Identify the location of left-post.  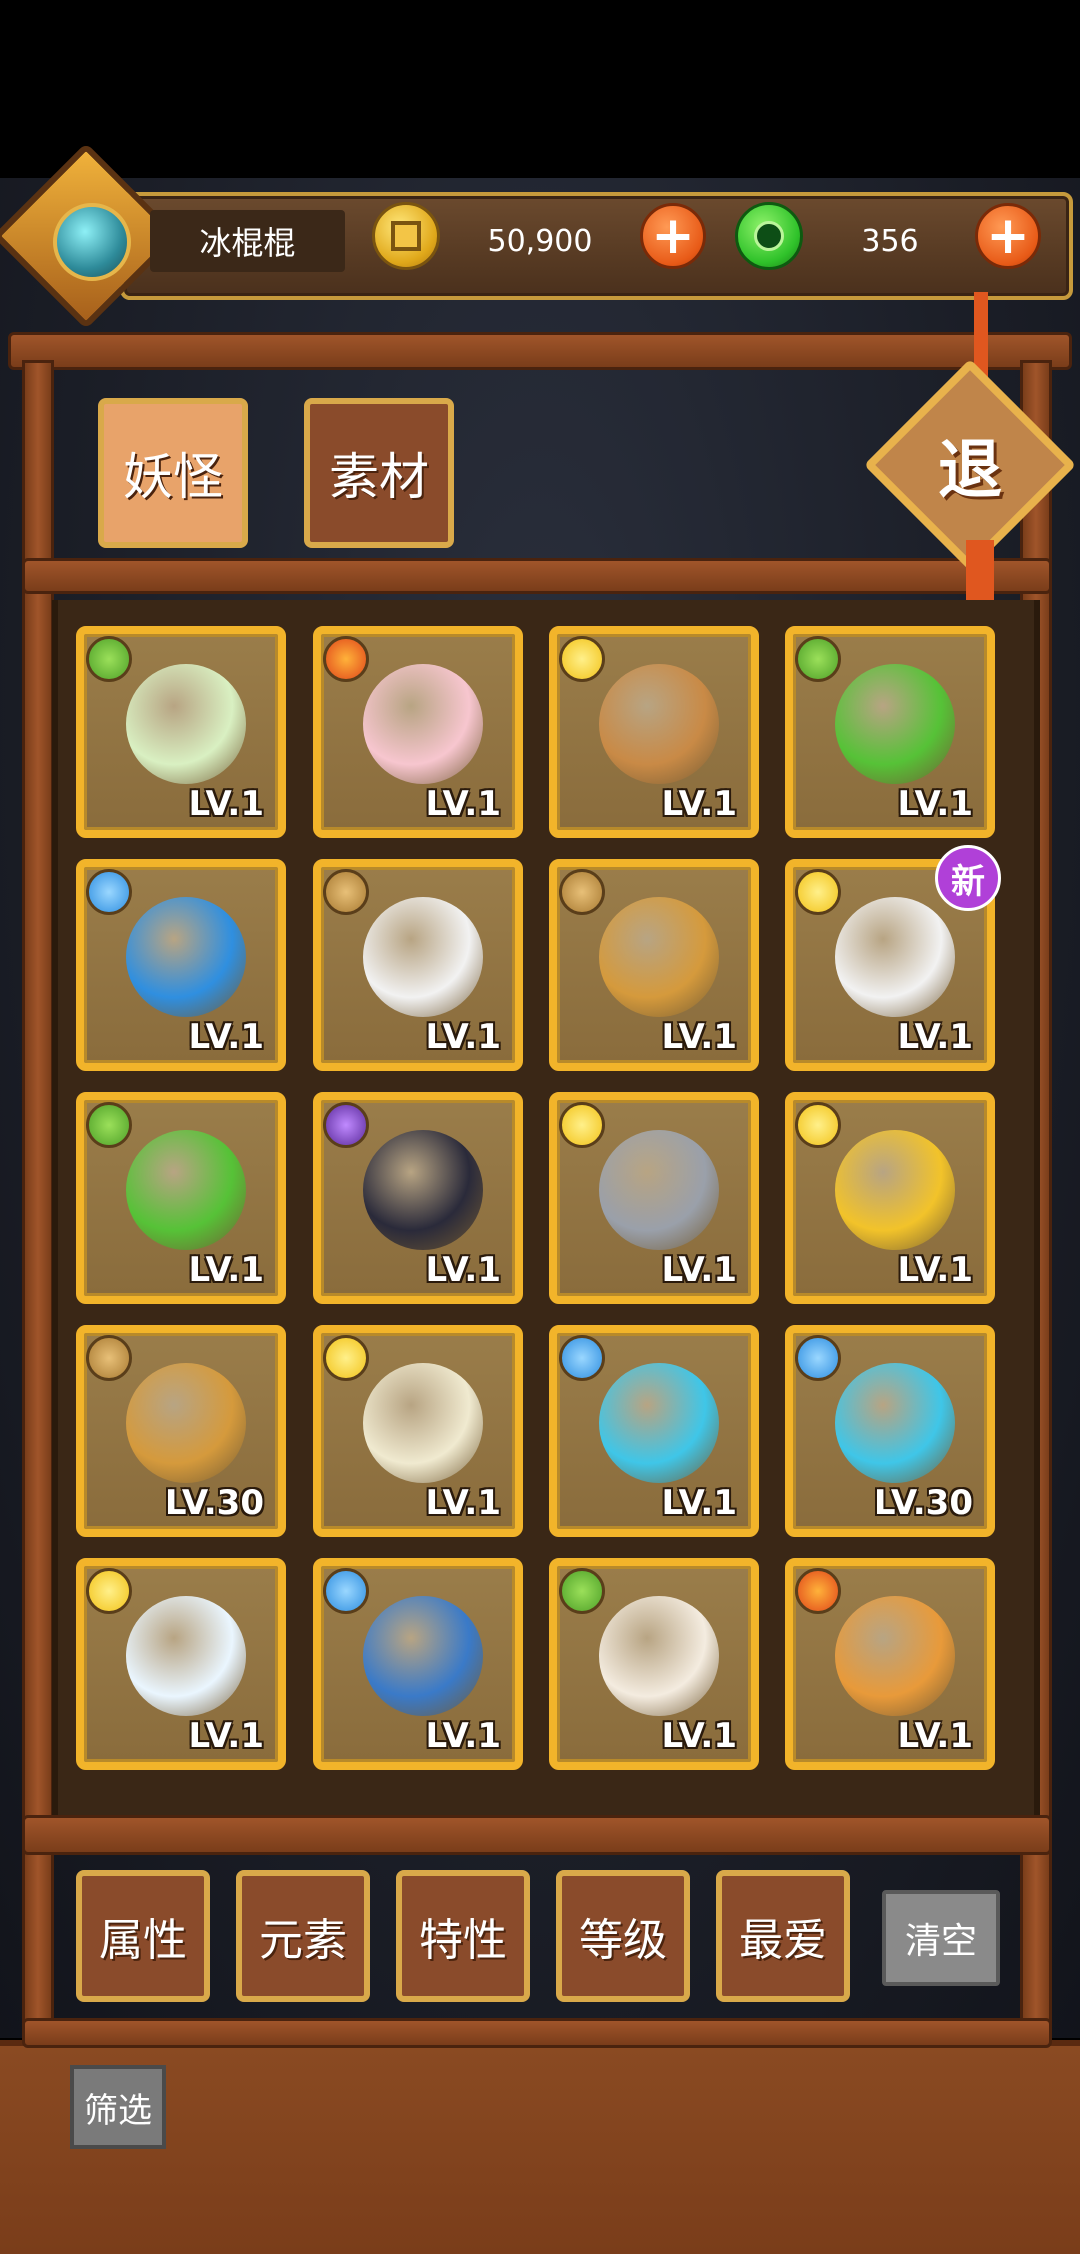
(38, 1200).